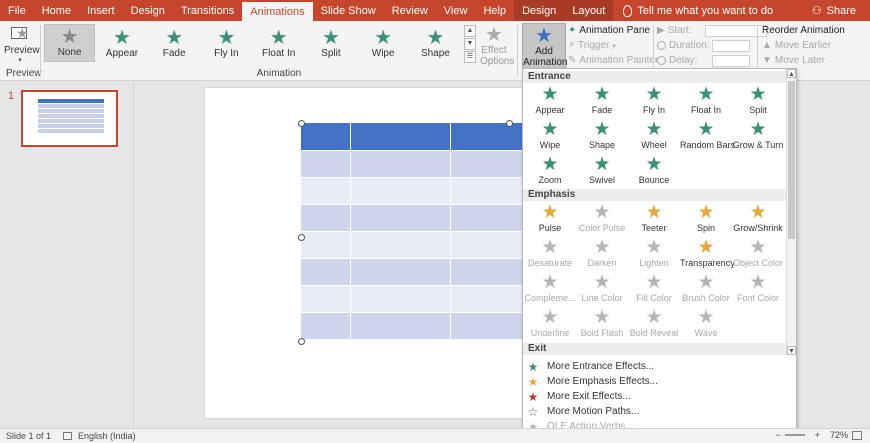 The width and height of the screenshot is (870, 443). I want to click on animation-painter-button: ✎ Animation Painter, so click(613, 60).